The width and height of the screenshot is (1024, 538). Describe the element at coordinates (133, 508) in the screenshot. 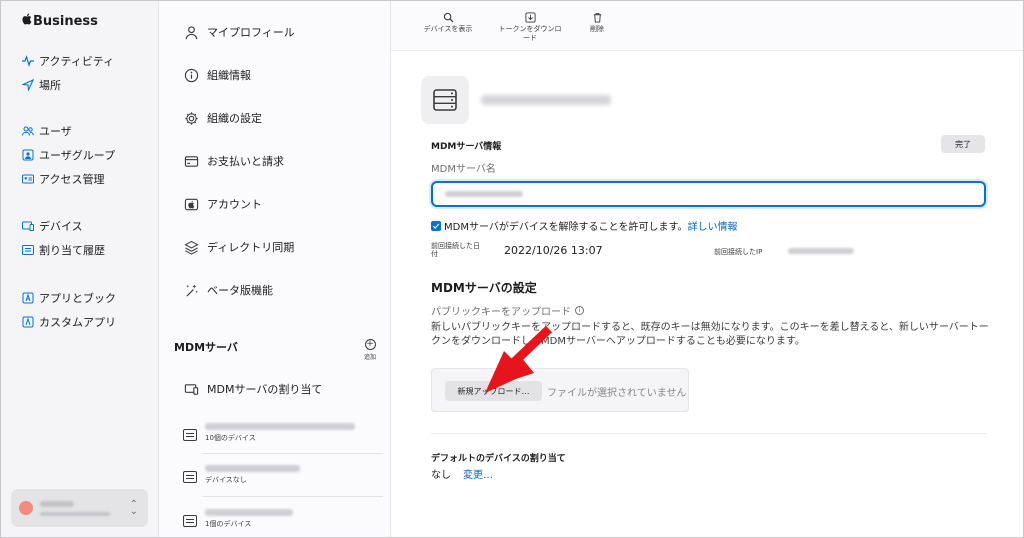

I see `chevron-up-down-icon: ⌃ ⌄` at that location.